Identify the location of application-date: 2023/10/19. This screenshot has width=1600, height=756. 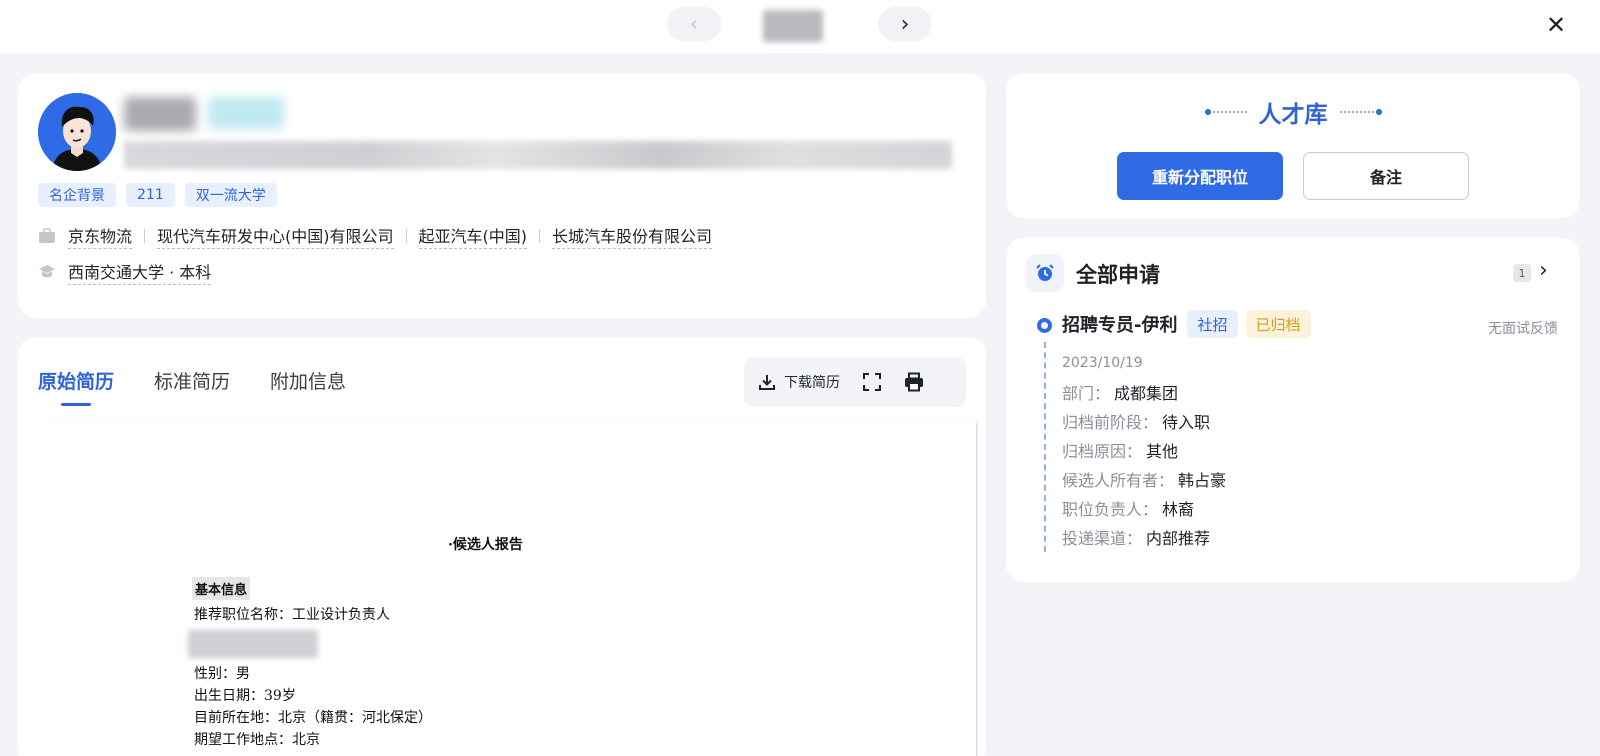
(1102, 363).